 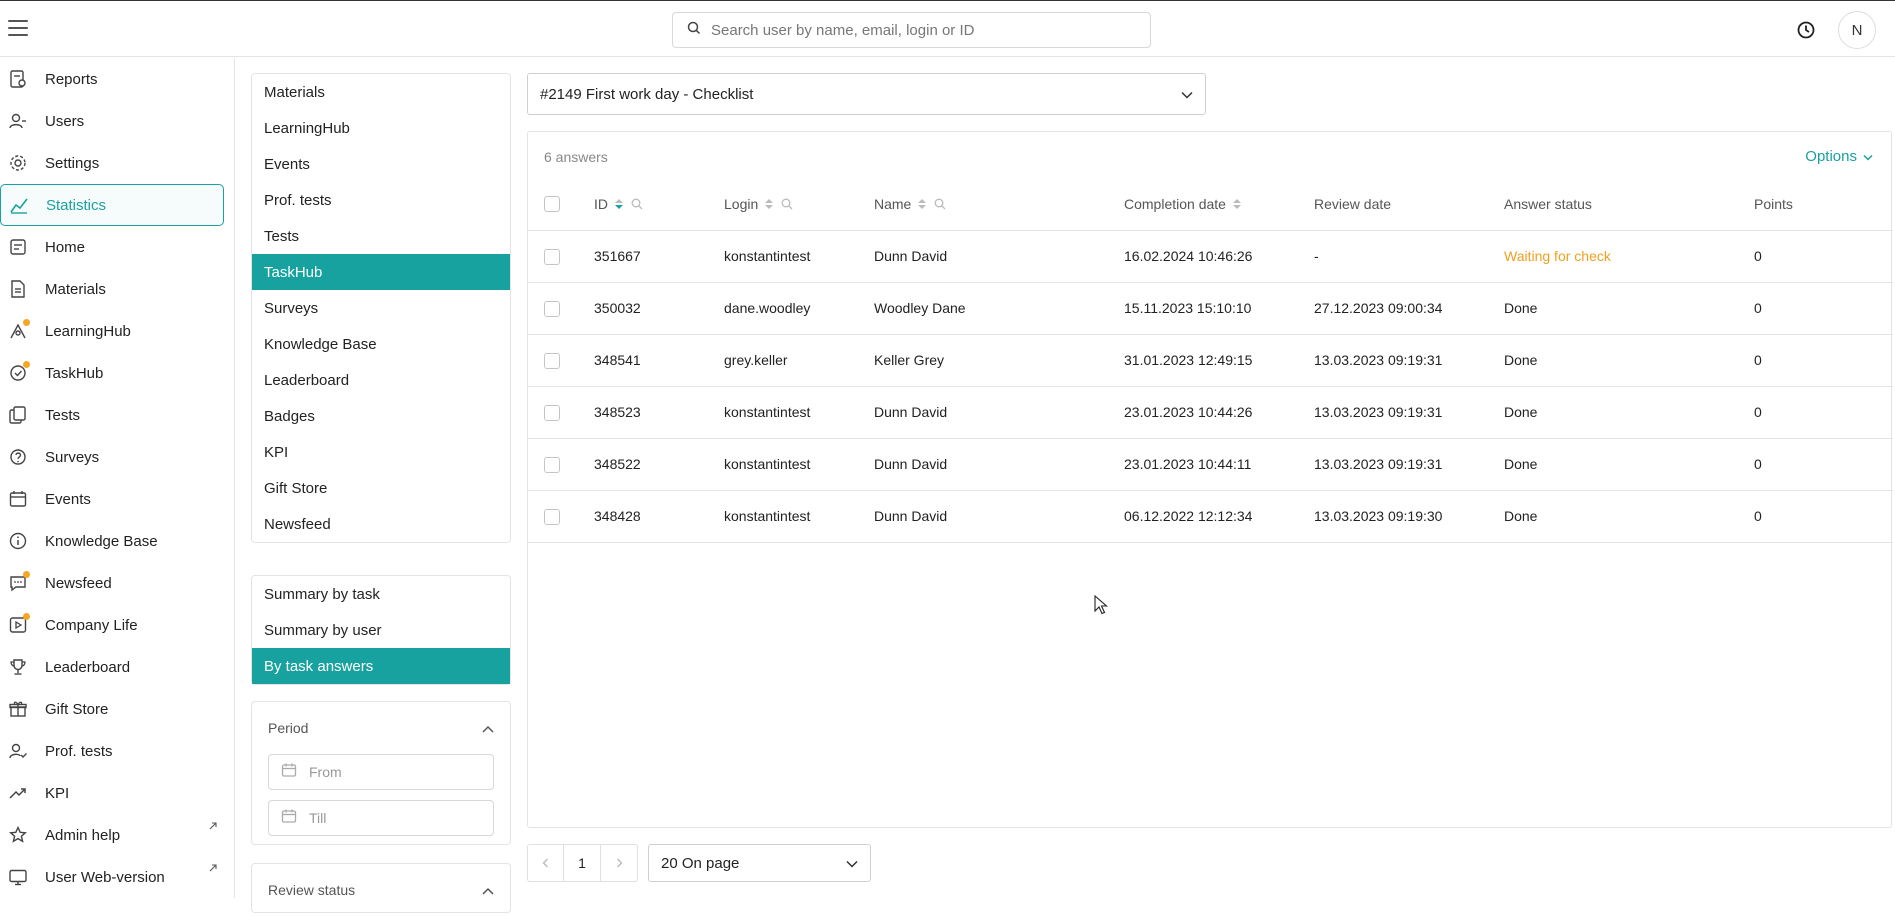 What do you see at coordinates (381, 200) in the screenshot?
I see `stats-menu-item-prof-tests: Prof. tests` at bounding box center [381, 200].